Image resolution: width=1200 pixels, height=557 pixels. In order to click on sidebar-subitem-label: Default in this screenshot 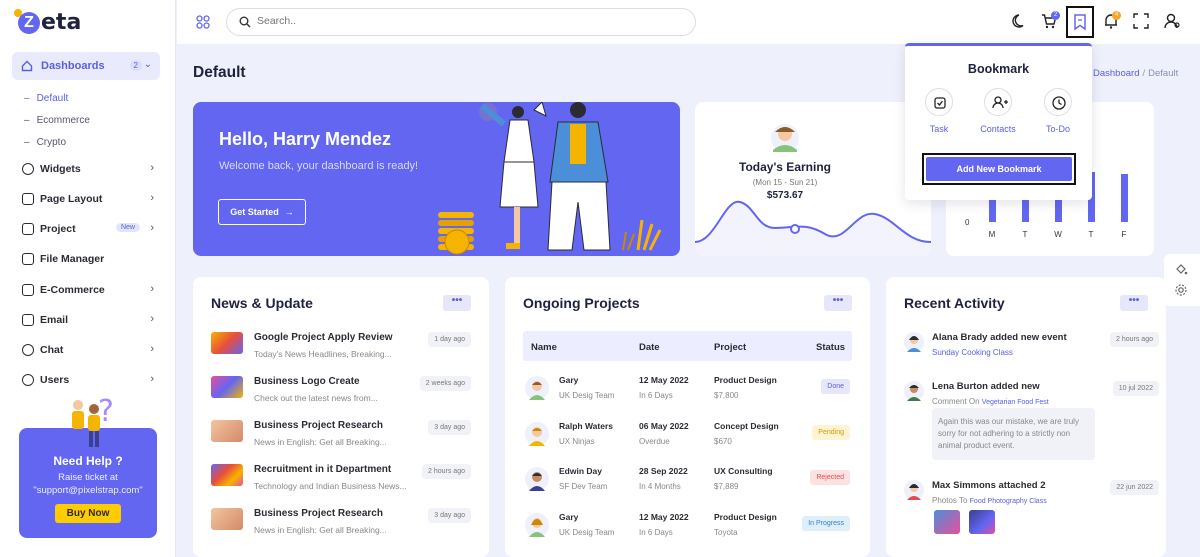, I will do `click(52, 98)`.